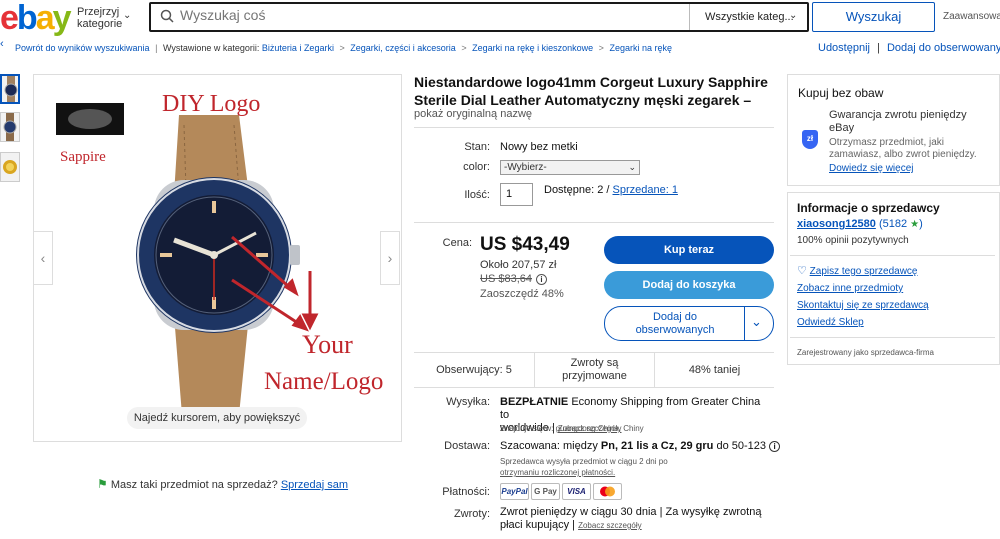 The height and width of the screenshot is (539, 1000). What do you see at coordinates (535, 525) in the screenshot?
I see `returns-line2: płaci kupujący` at bounding box center [535, 525].